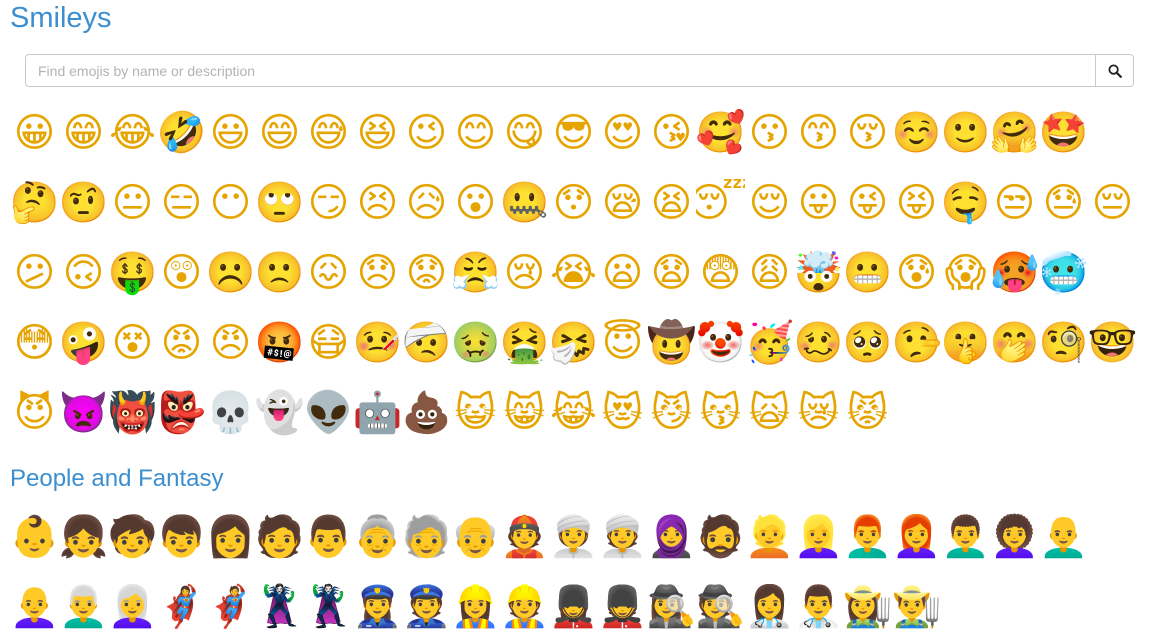 The height and width of the screenshot is (642, 1158). I want to click on emoji-button: 😣, so click(377, 203).